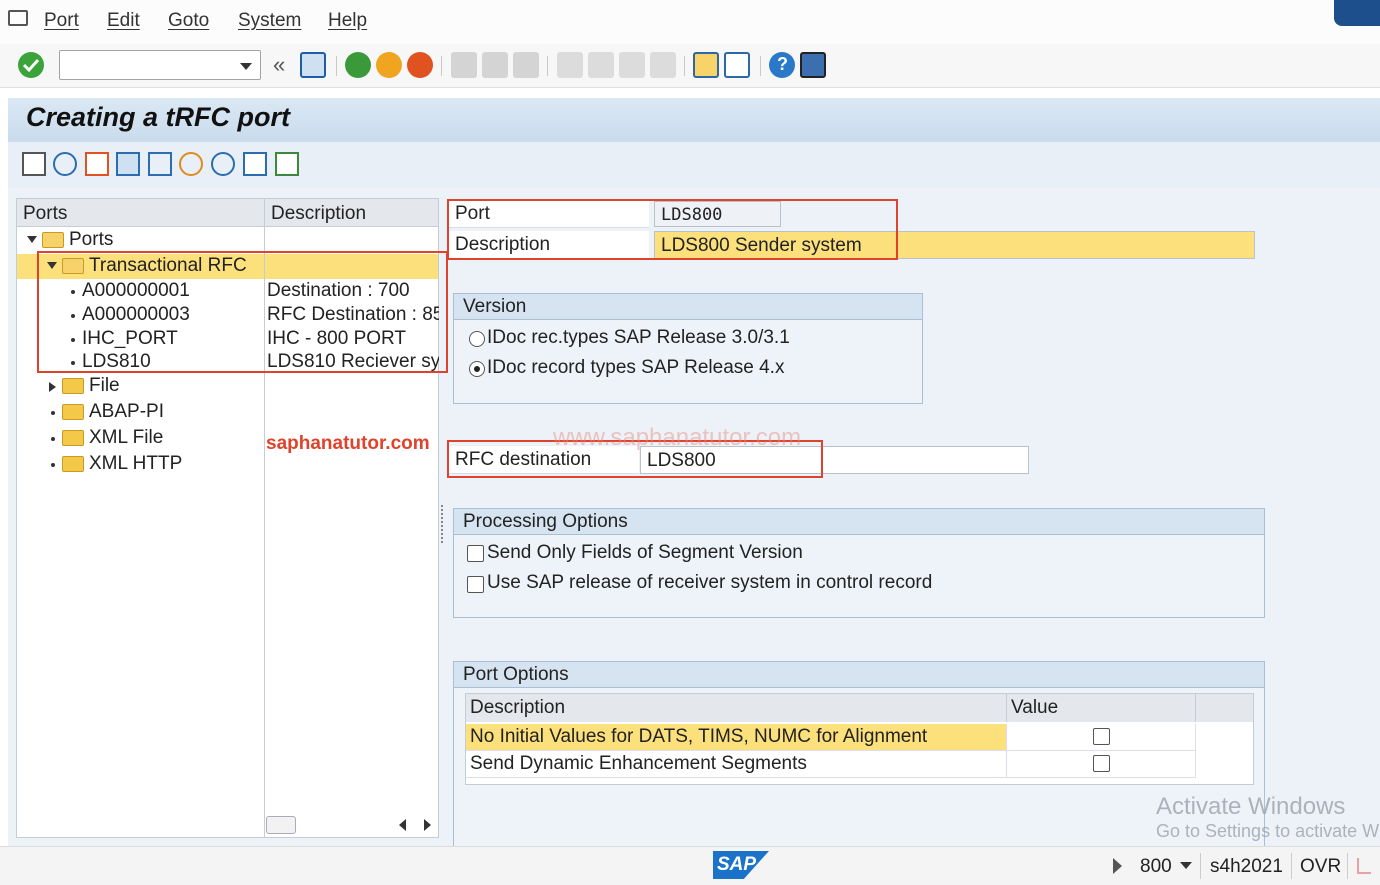  Describe the element at coordinates (242, 312) in the screenshot. I see `annotation-box` at that location.